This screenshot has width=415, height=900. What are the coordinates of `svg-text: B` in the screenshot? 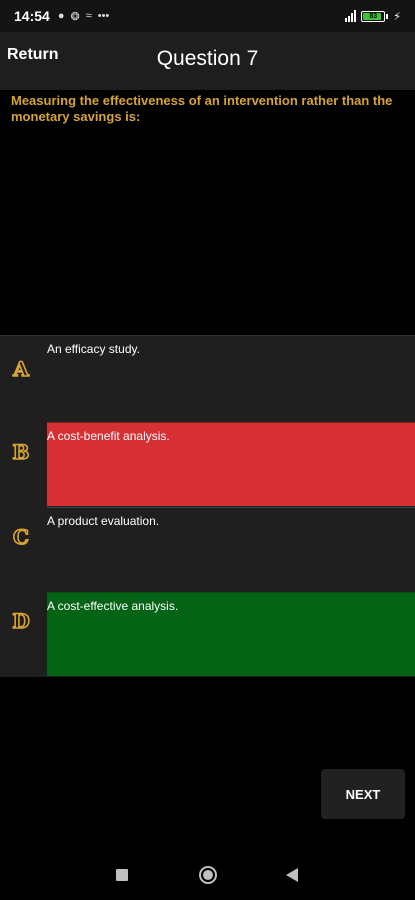 It's located at (21, 452).